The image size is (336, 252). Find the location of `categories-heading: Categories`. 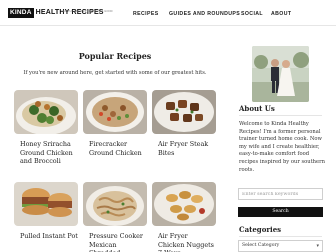

categories-heading: Categories is located at coordinates (260, 229).